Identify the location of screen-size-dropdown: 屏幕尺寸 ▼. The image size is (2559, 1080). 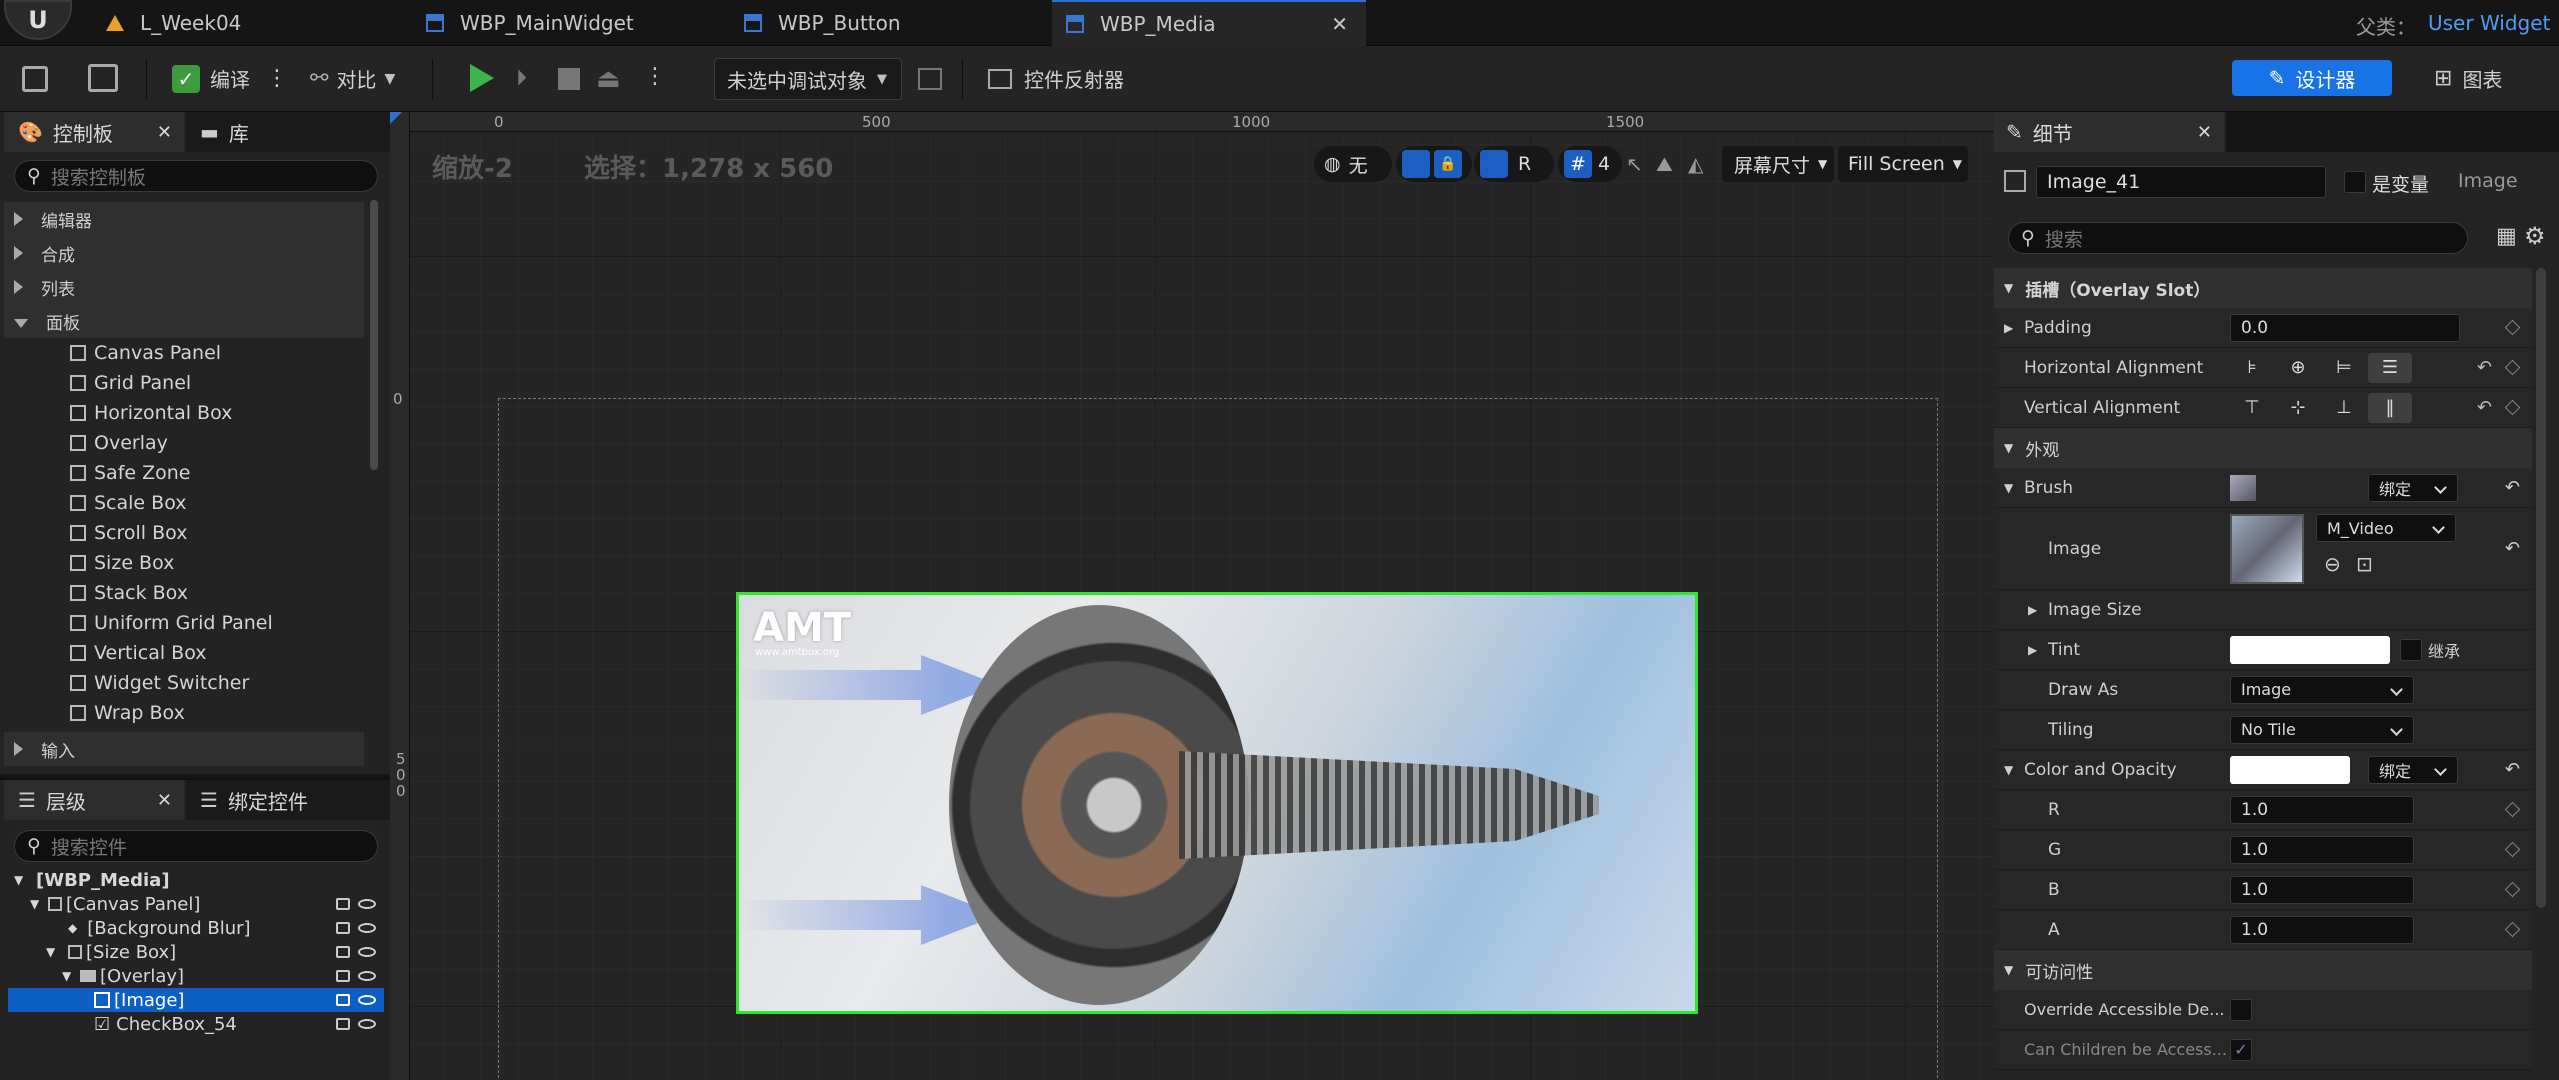
(1778, 164).